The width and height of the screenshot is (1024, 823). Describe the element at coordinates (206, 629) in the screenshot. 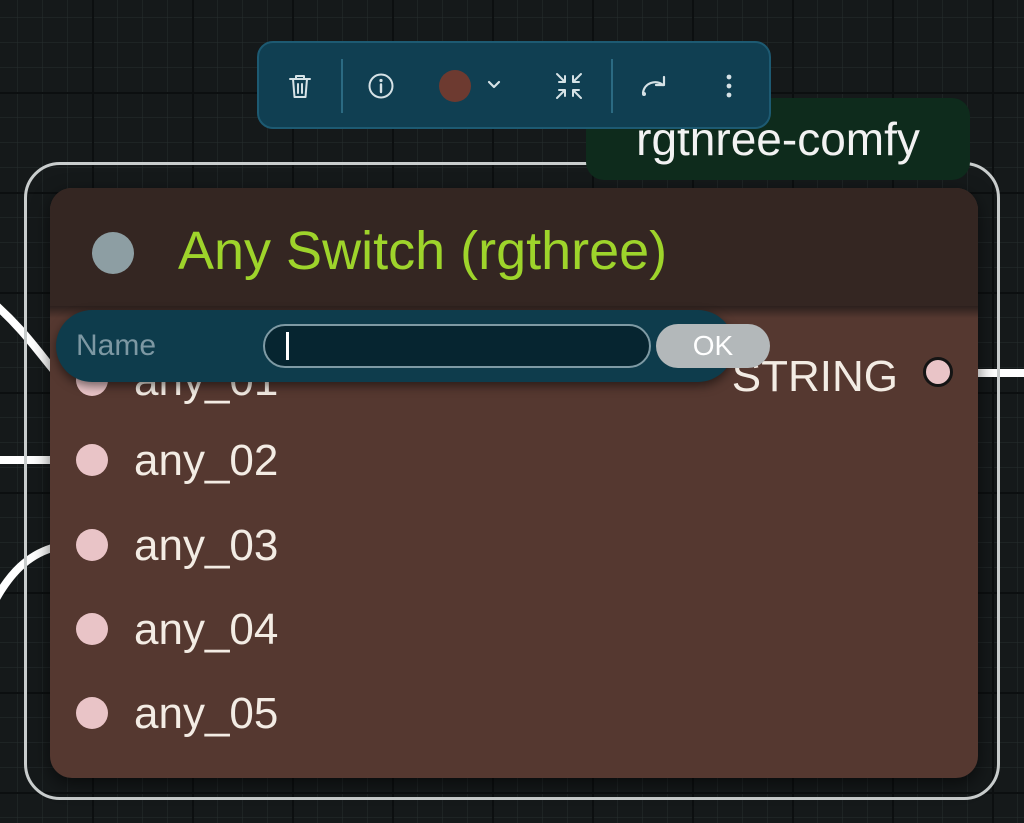

I see `input-slot-label: any_04` at that location.